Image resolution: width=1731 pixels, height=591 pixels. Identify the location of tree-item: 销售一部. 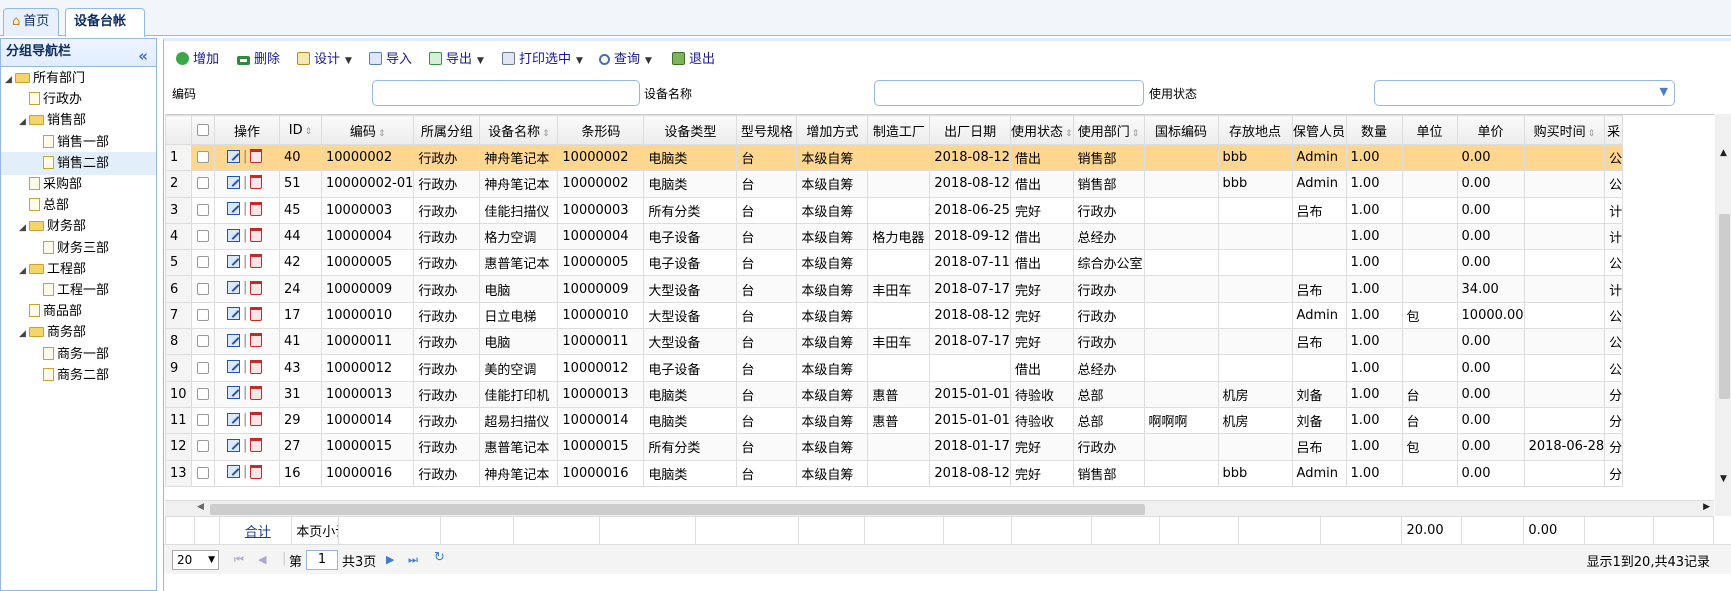
(78, 142).